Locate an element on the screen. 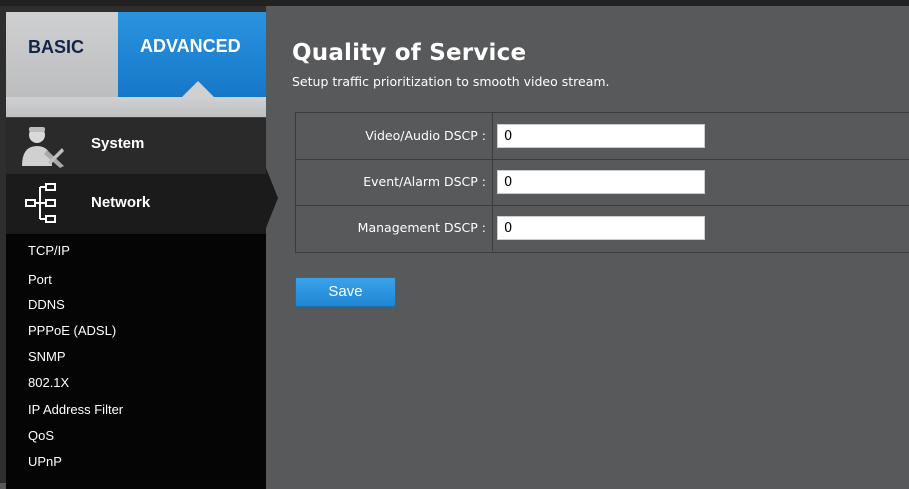 Image resolution: width=909 pixels, height=489 pixels. management-dscp-input is located at coordinates (601, 228).